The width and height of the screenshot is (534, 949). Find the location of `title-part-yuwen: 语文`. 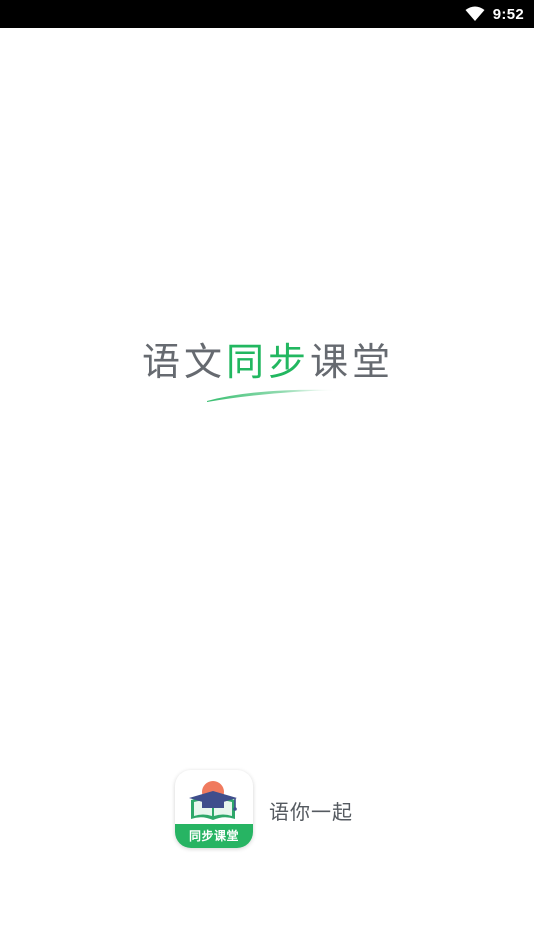

title-part-yuwen: 语文 is located at coordinates (184, 362).